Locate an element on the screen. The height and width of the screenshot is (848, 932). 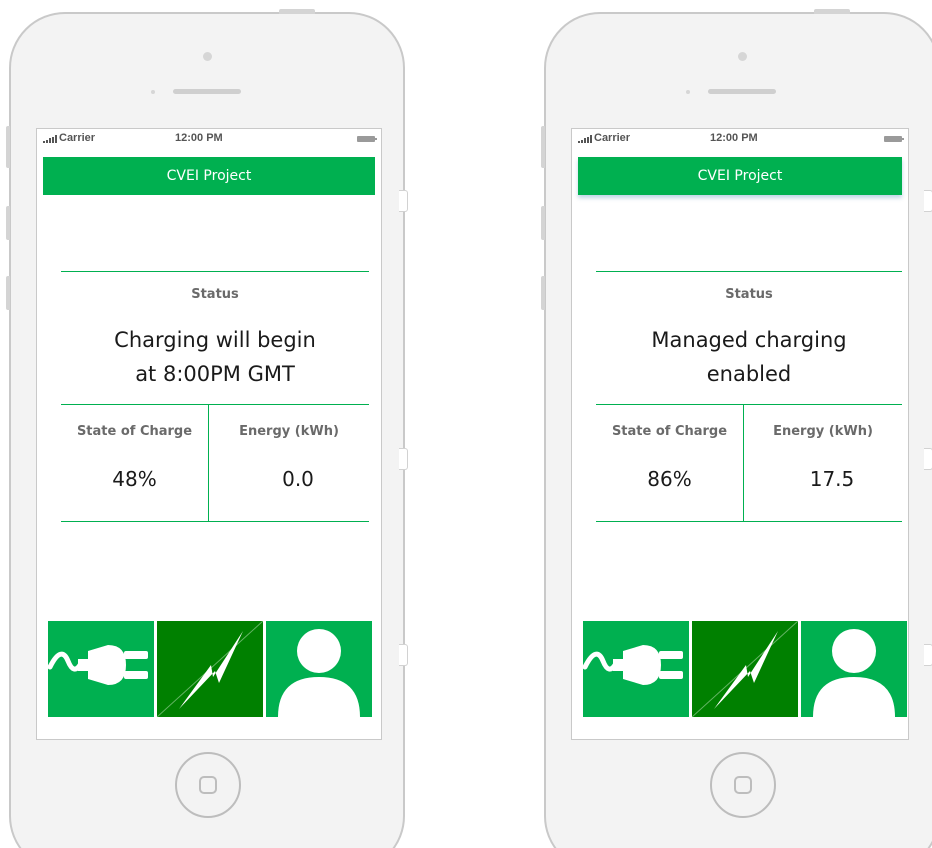
state-of-charge-value: 86% is located at coordinates (669, 479).